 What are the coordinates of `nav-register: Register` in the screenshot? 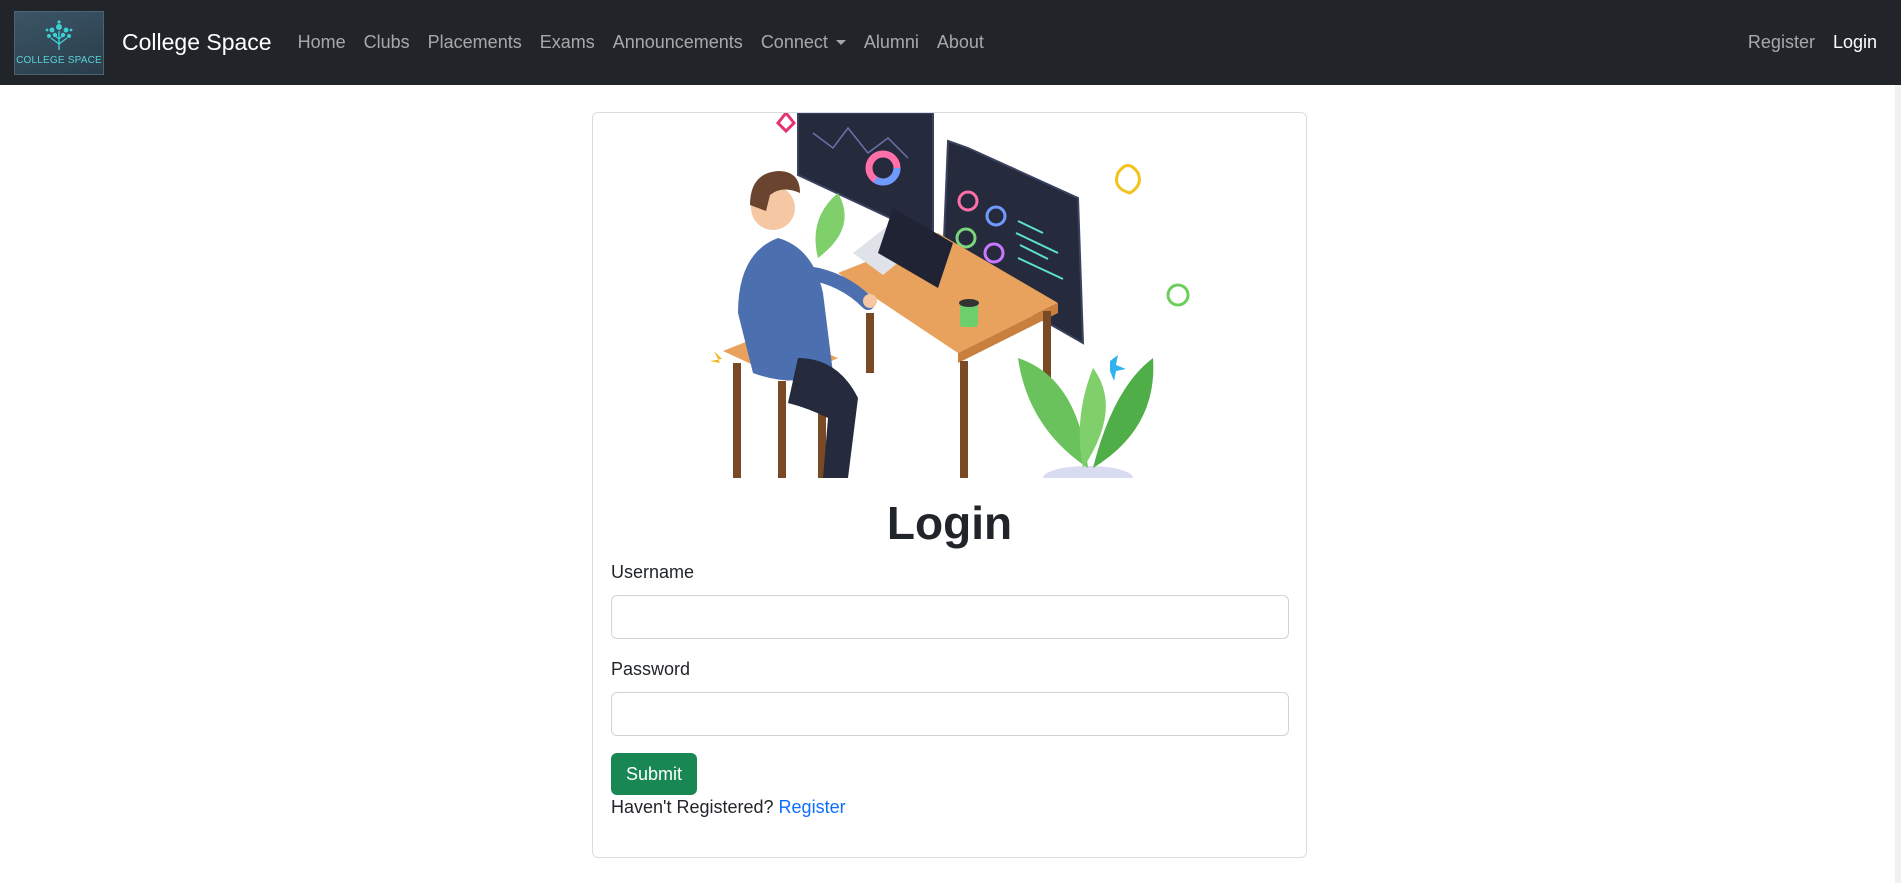 It's located at (1781, 42).